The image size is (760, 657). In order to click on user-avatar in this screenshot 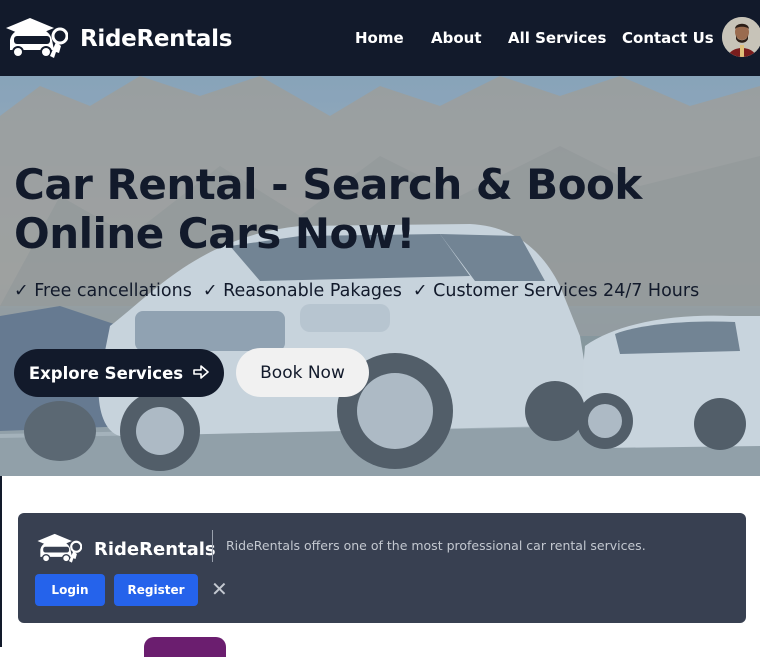, I will do `click(741, 37)`.